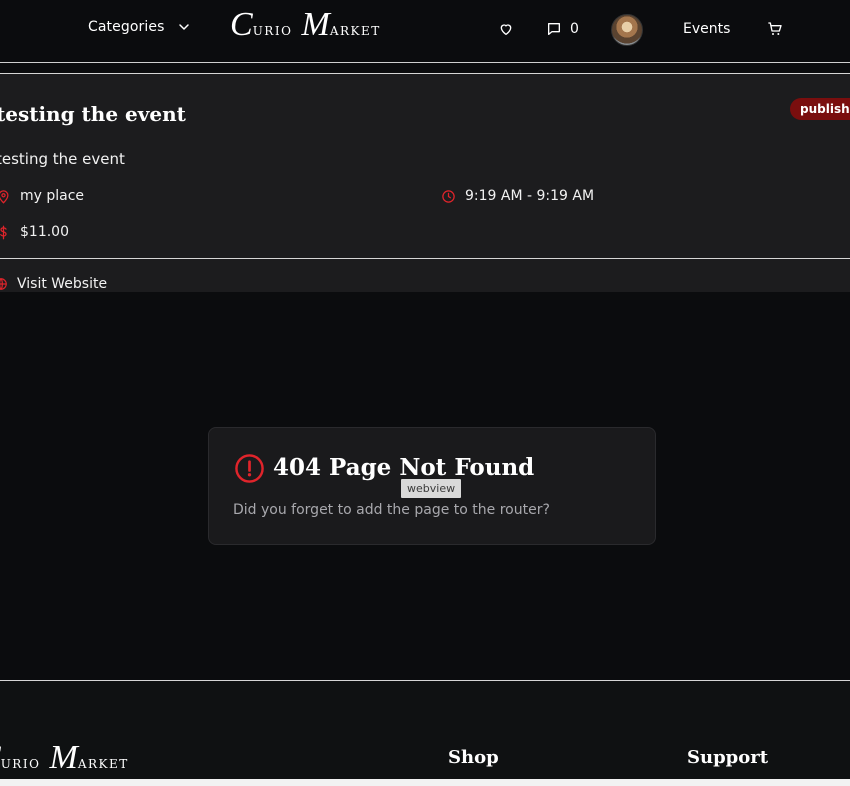 Image resolution: width=850 pixels, height=786 pixels. What do you see at coordinates (4, 196) in the screenshot?
I see `map-pin-icon` at bounding box center [4, 196].